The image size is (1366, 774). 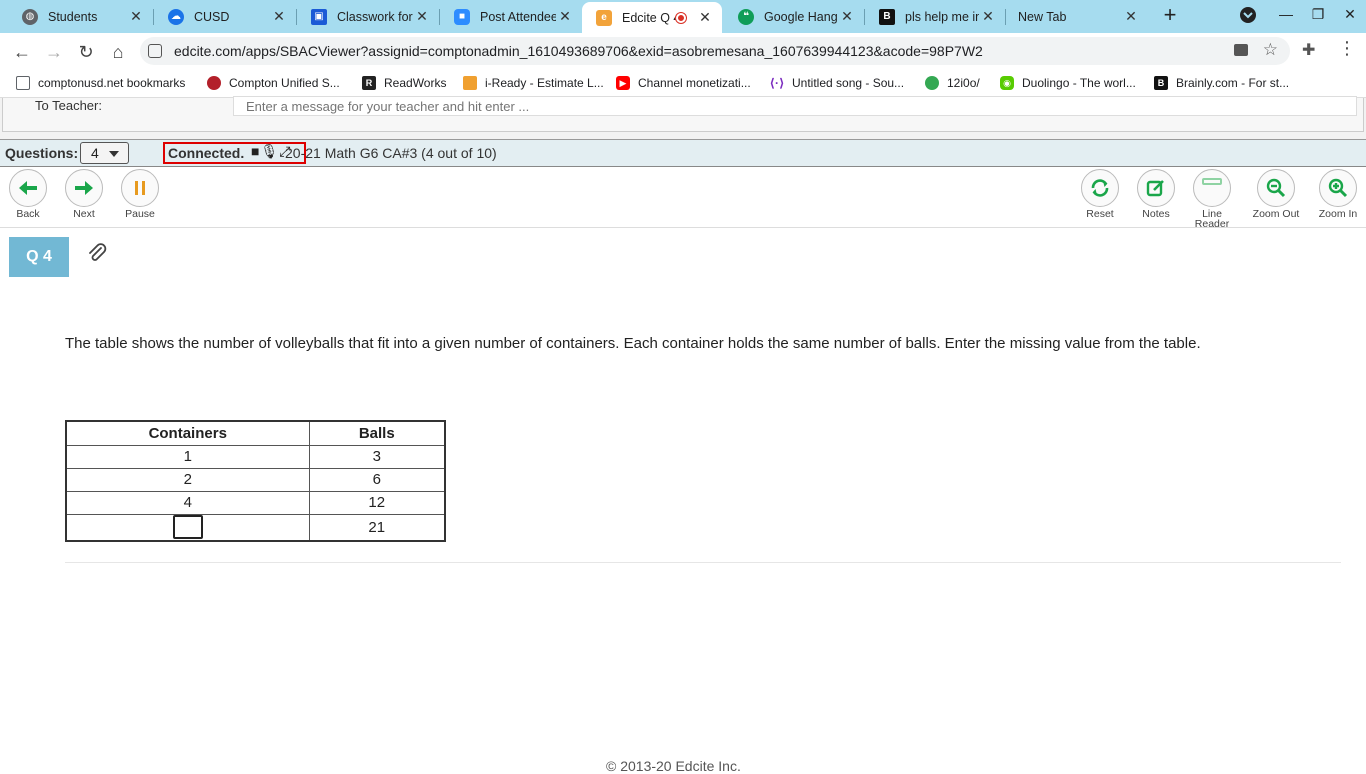 I want to click on reload-icon: ↻, so click(x=86, y=52).